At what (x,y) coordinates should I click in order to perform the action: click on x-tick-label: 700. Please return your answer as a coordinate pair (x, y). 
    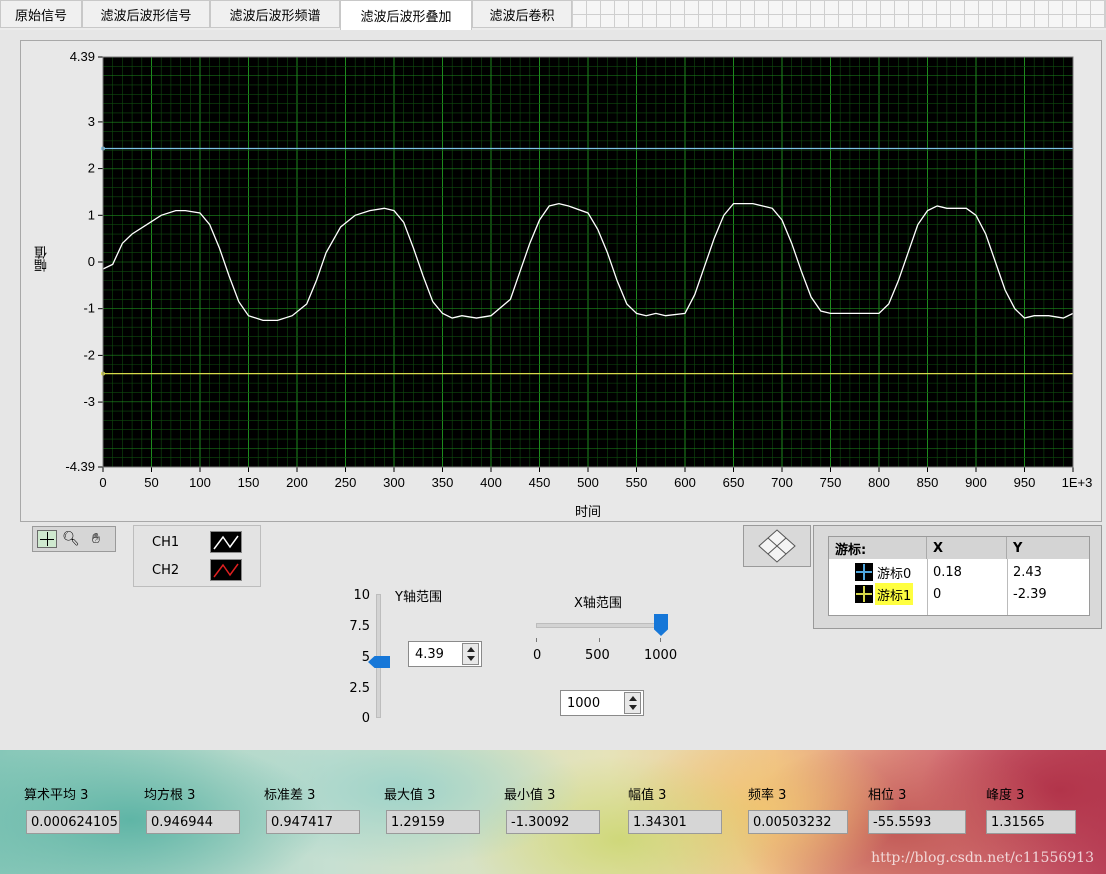
    Looking at the image, I should click on (782, 482).